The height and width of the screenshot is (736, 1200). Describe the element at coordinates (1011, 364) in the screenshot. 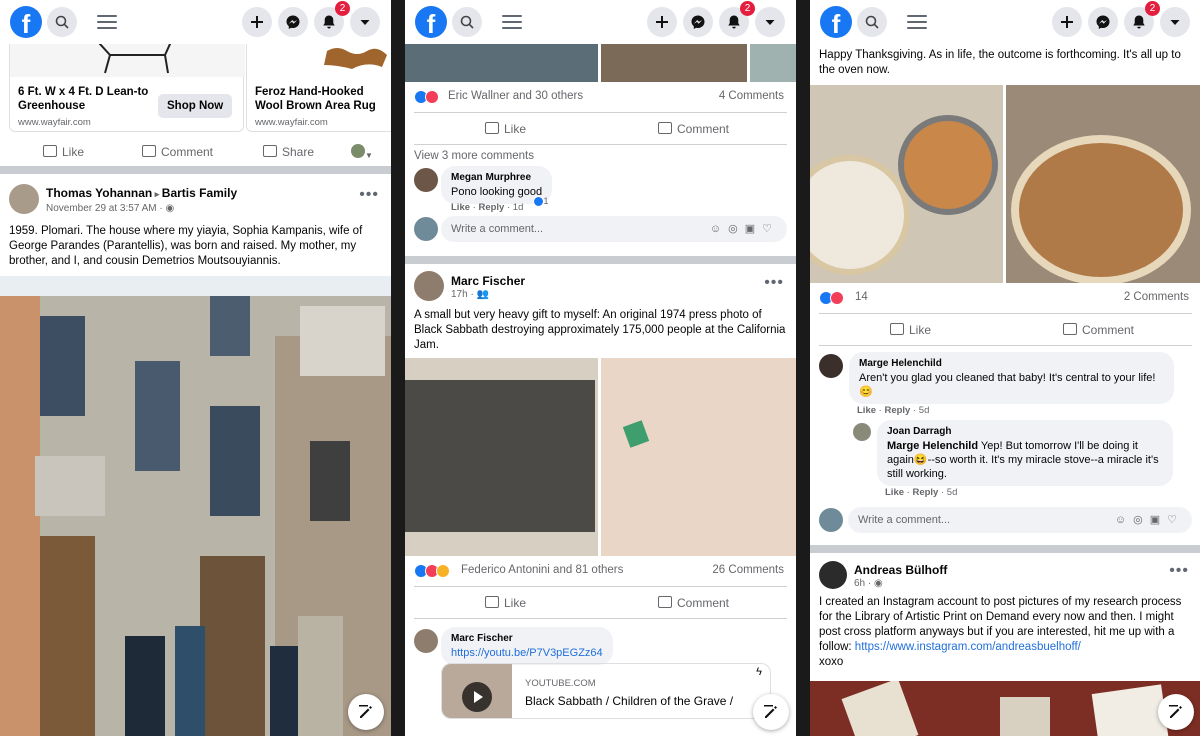

I see `commenter-name: Marge Helenchild` at that location.